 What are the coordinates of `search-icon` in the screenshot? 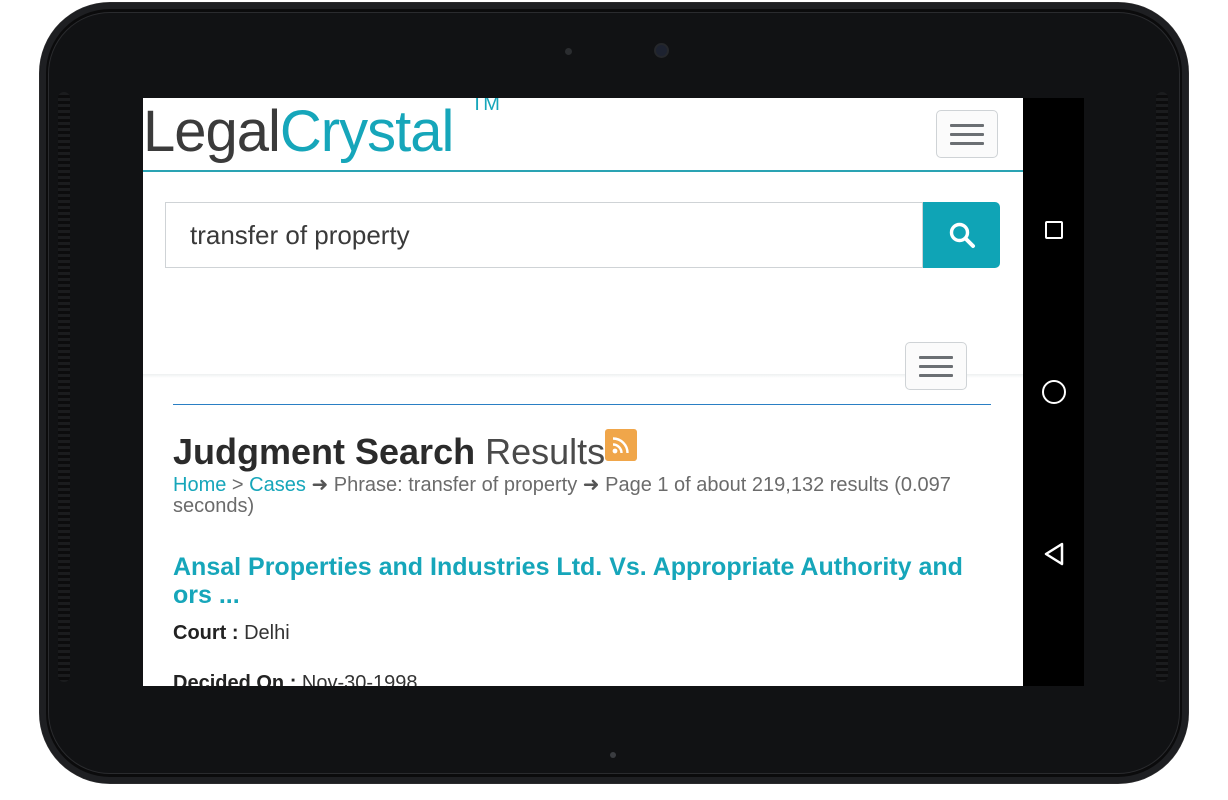 It's located at (962, 235).